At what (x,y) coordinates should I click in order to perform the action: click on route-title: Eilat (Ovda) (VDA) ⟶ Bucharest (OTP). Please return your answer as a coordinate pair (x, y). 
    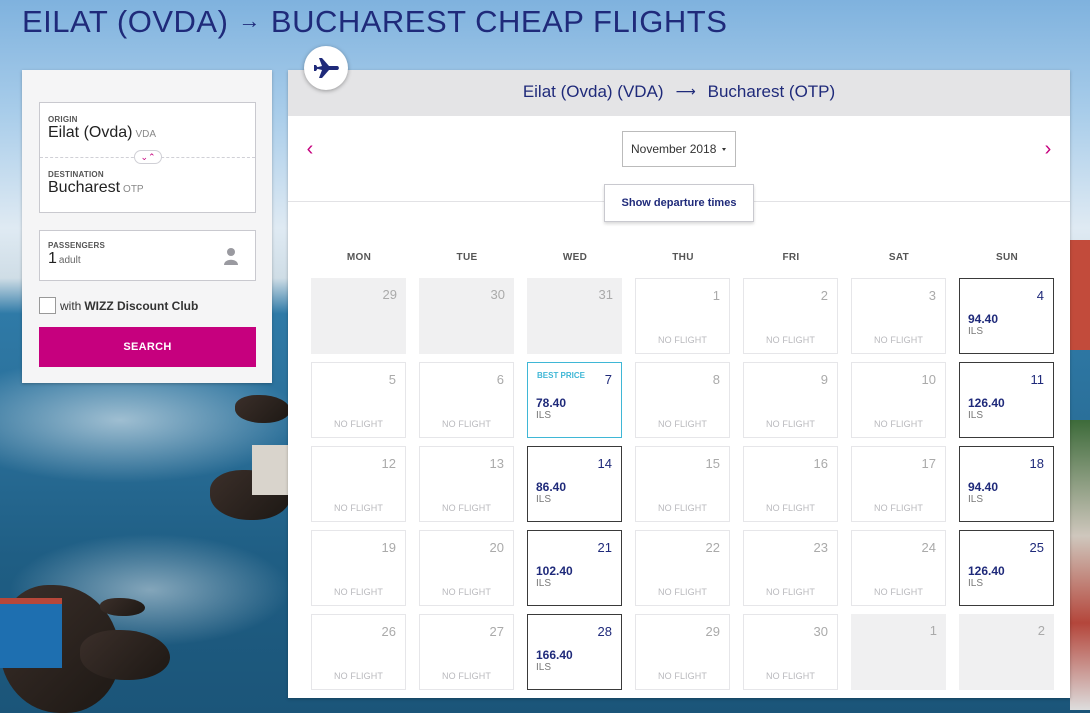
    Looking at the image, I should click on (679, 92).